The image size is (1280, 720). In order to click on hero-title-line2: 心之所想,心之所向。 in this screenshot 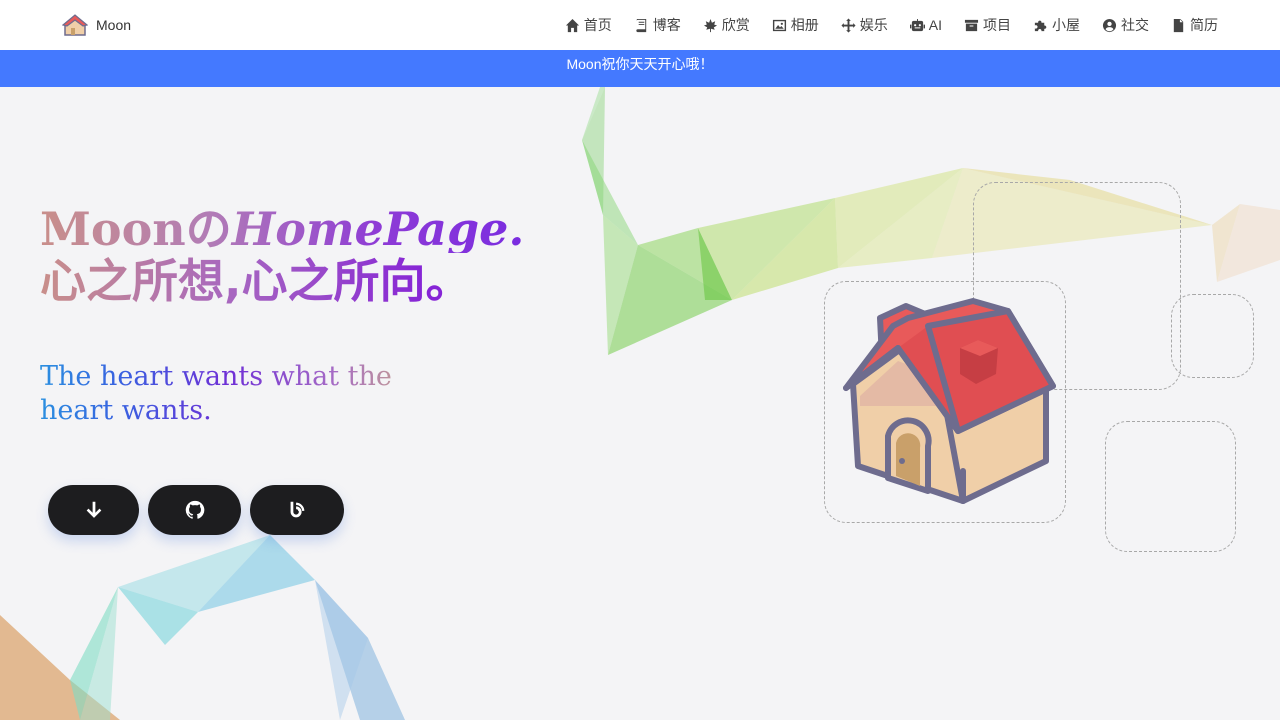, I will do `click(282, 281)`.